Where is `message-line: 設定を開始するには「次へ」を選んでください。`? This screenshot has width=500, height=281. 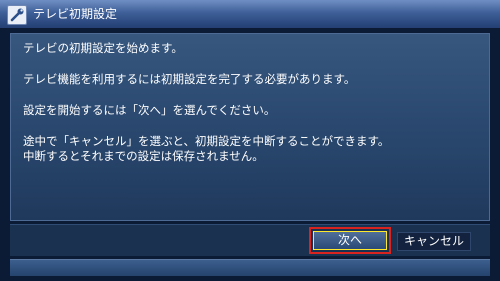 message-line: 設定を開始するには「次へ」を選んでください。 is located at coordinates (149, 110).